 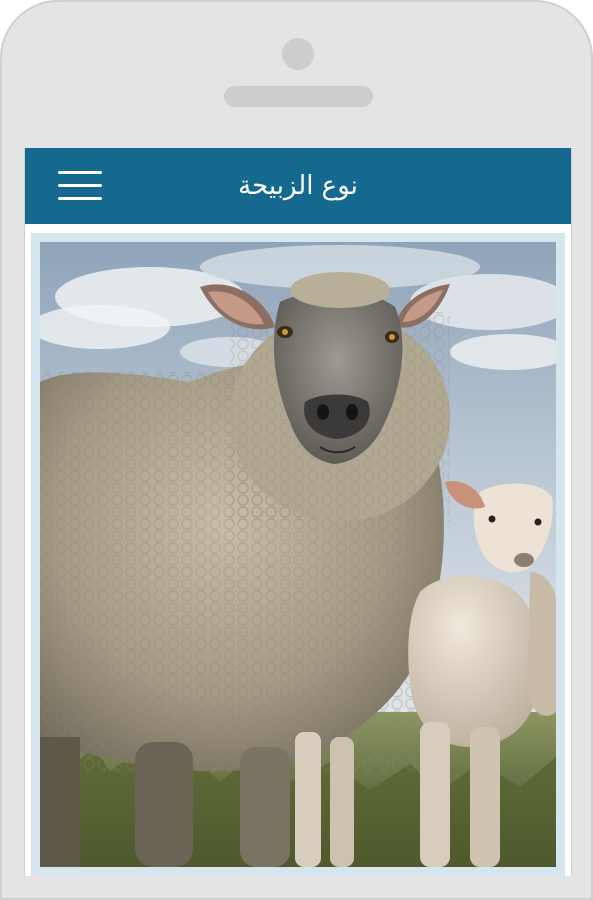 What do you see at coordinates (298, 96) in the screenshot?
I see `speaker-grille` at bounding box center [298, 96].